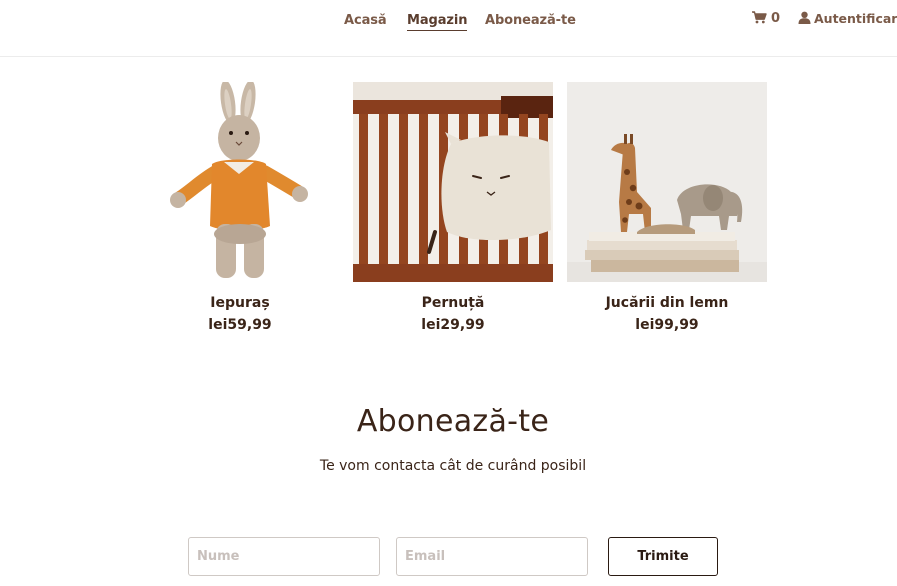 Image resolution: width=897 pixels, height=586 pixels. I want to click on product-card-iepuras: Iepuraș lei59,99, so click(240, 208).